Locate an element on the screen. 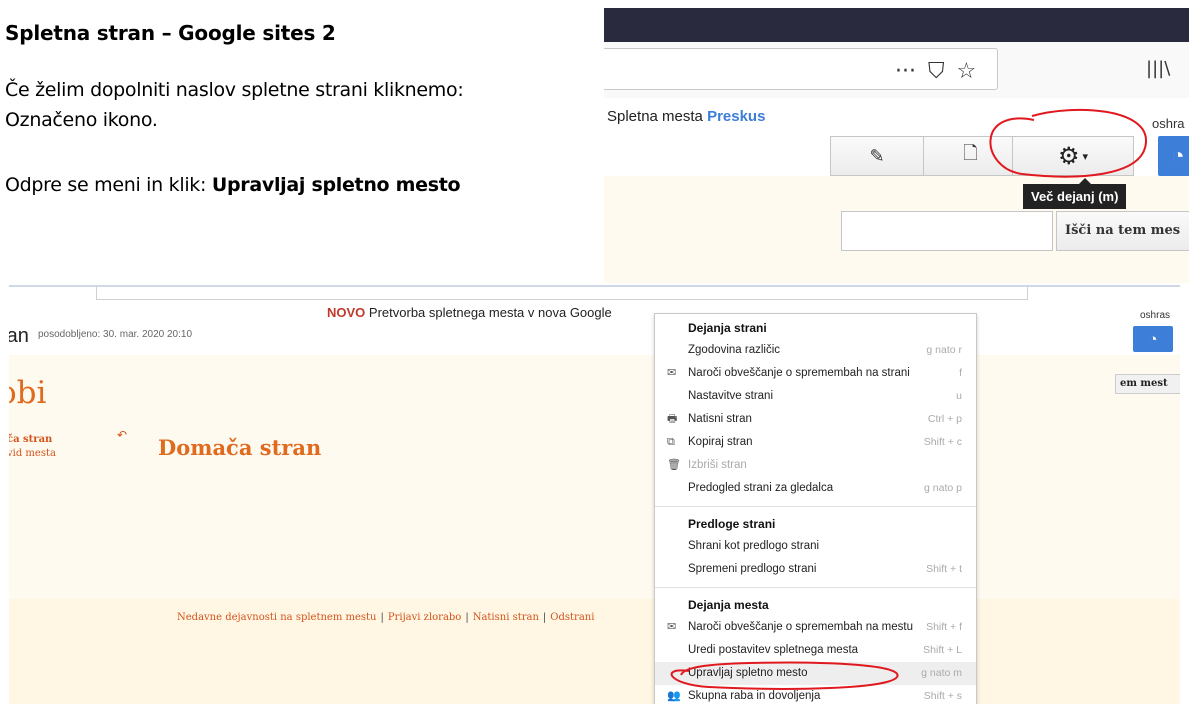 The height and width of the screenshot is (704, 1189). more-actions-button: ⚙ ▾ is located at coordinates (1073, 156).